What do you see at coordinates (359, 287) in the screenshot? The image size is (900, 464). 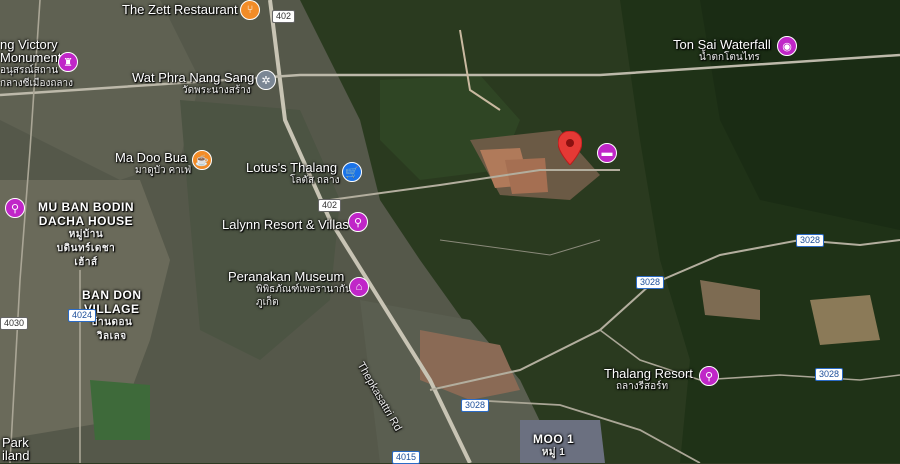 I see `museum-icon: ⌂` at bounding box center [359, 287].